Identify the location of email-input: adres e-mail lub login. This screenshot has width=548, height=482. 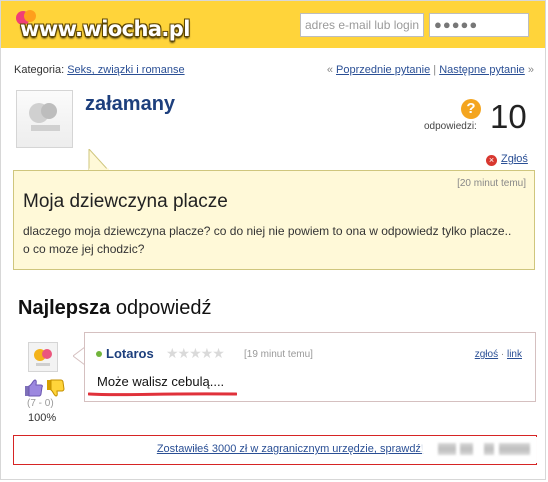
(362, 25).